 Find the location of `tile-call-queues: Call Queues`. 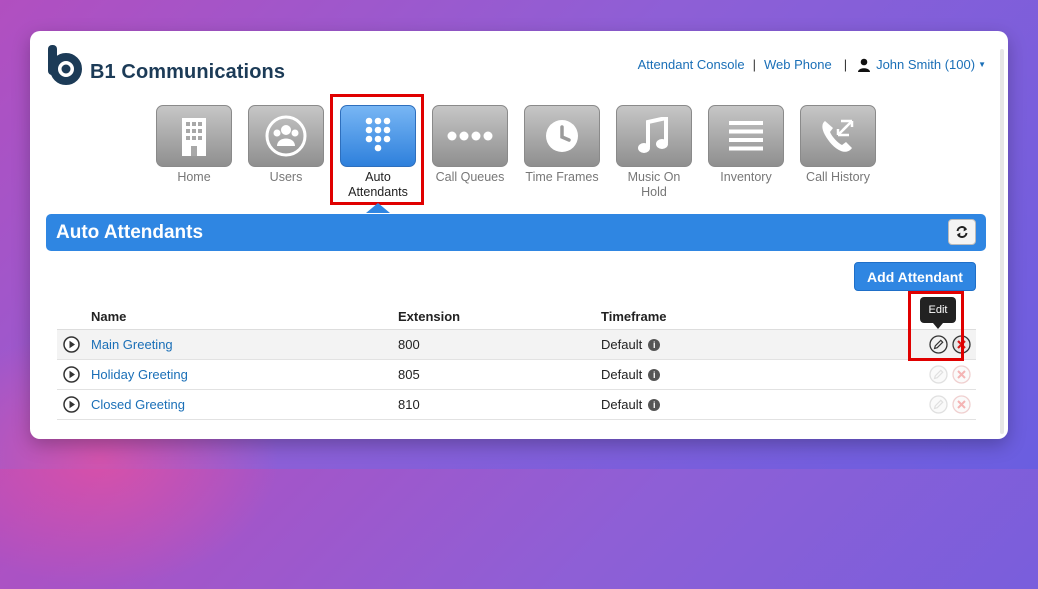

tile-call-queues: Call Queues is located at coordinates (470, 152).